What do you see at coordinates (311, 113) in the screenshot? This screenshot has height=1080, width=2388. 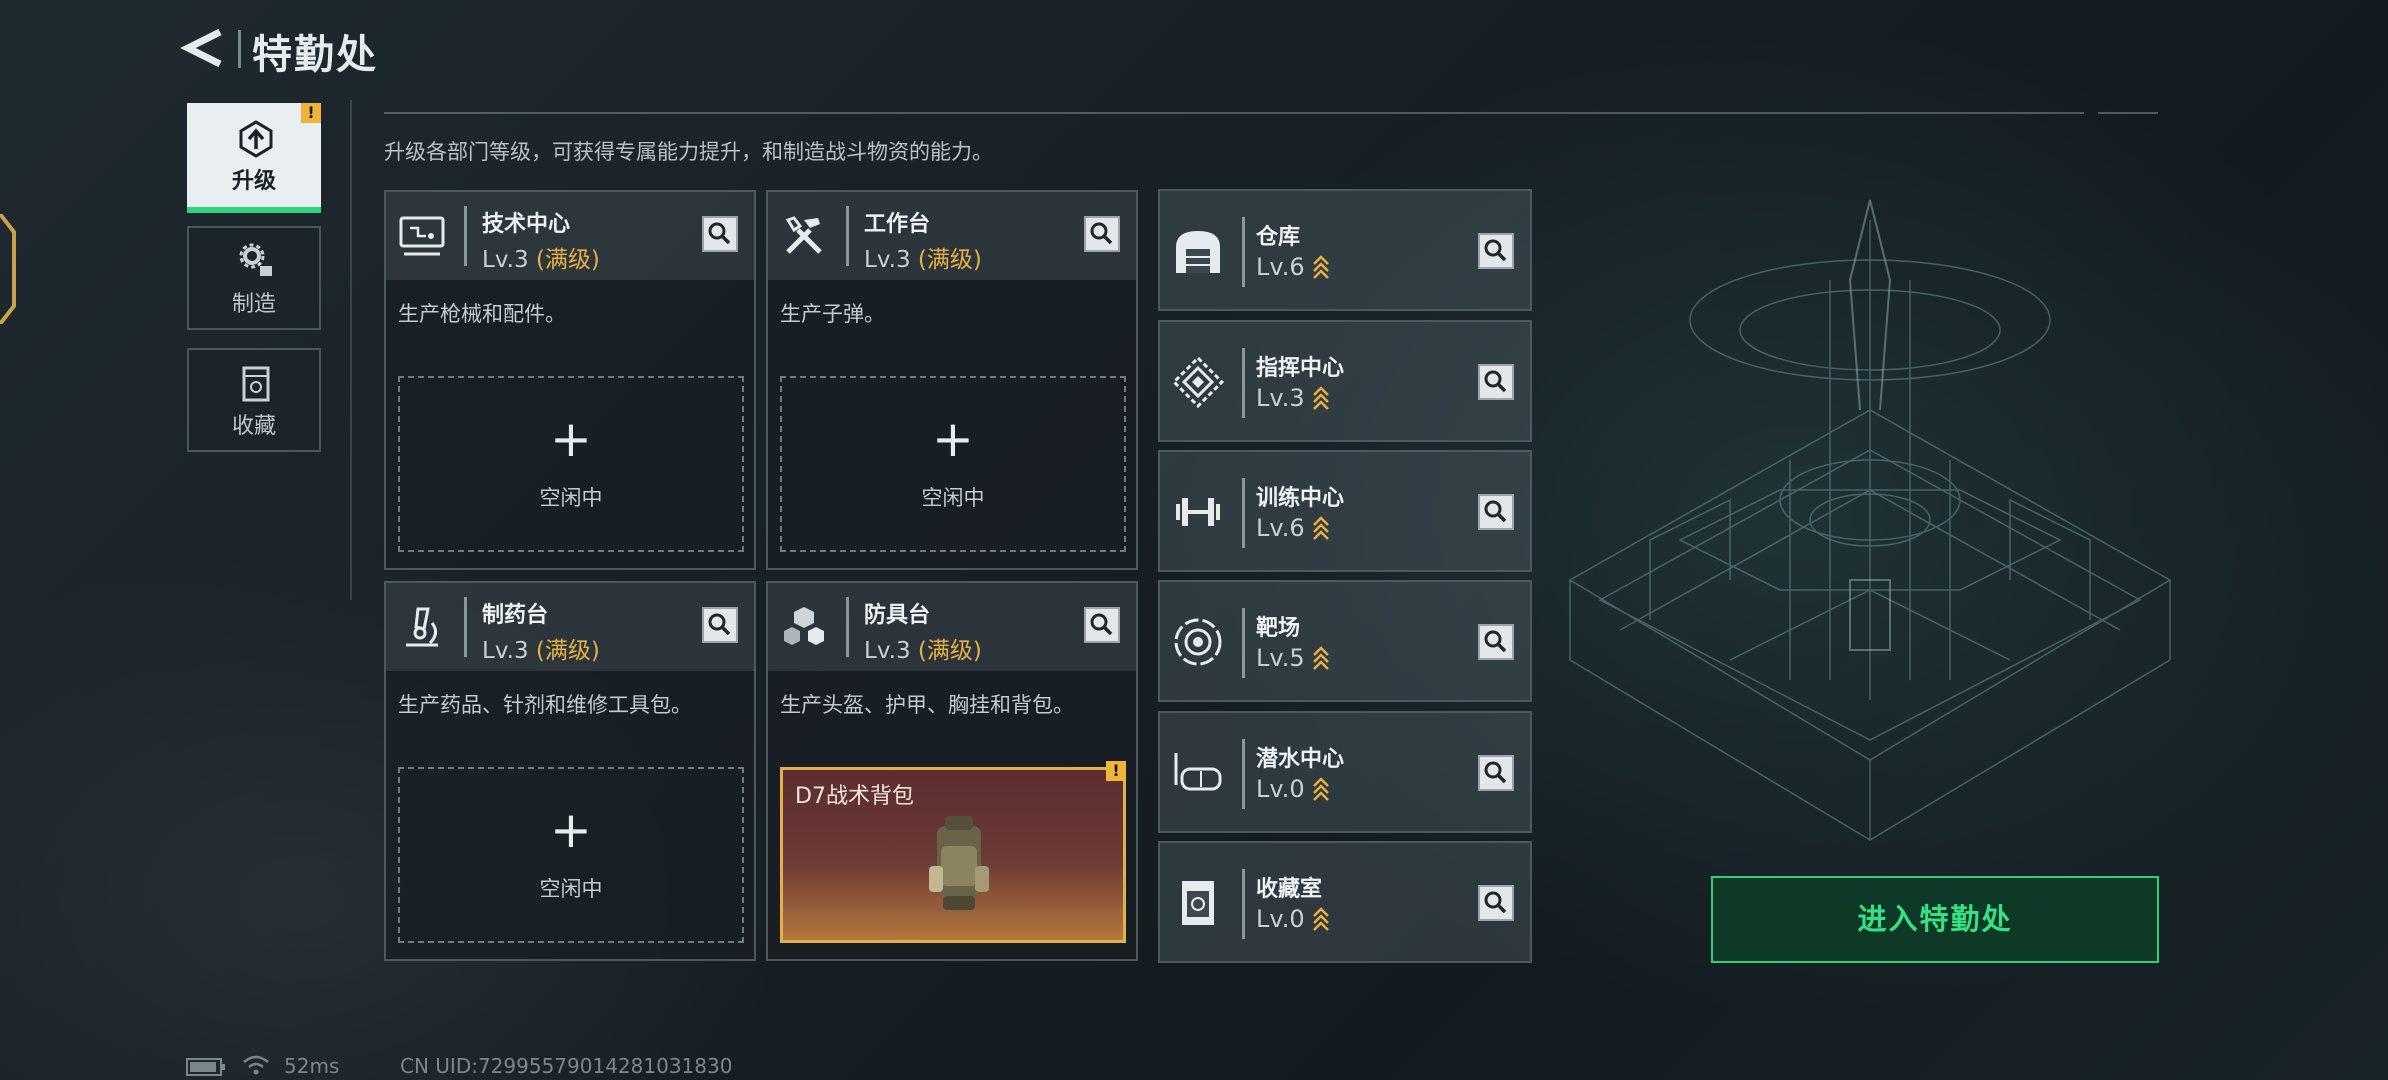 I see `upgrade-alert-badge: !` at bounding box center [311, 113].